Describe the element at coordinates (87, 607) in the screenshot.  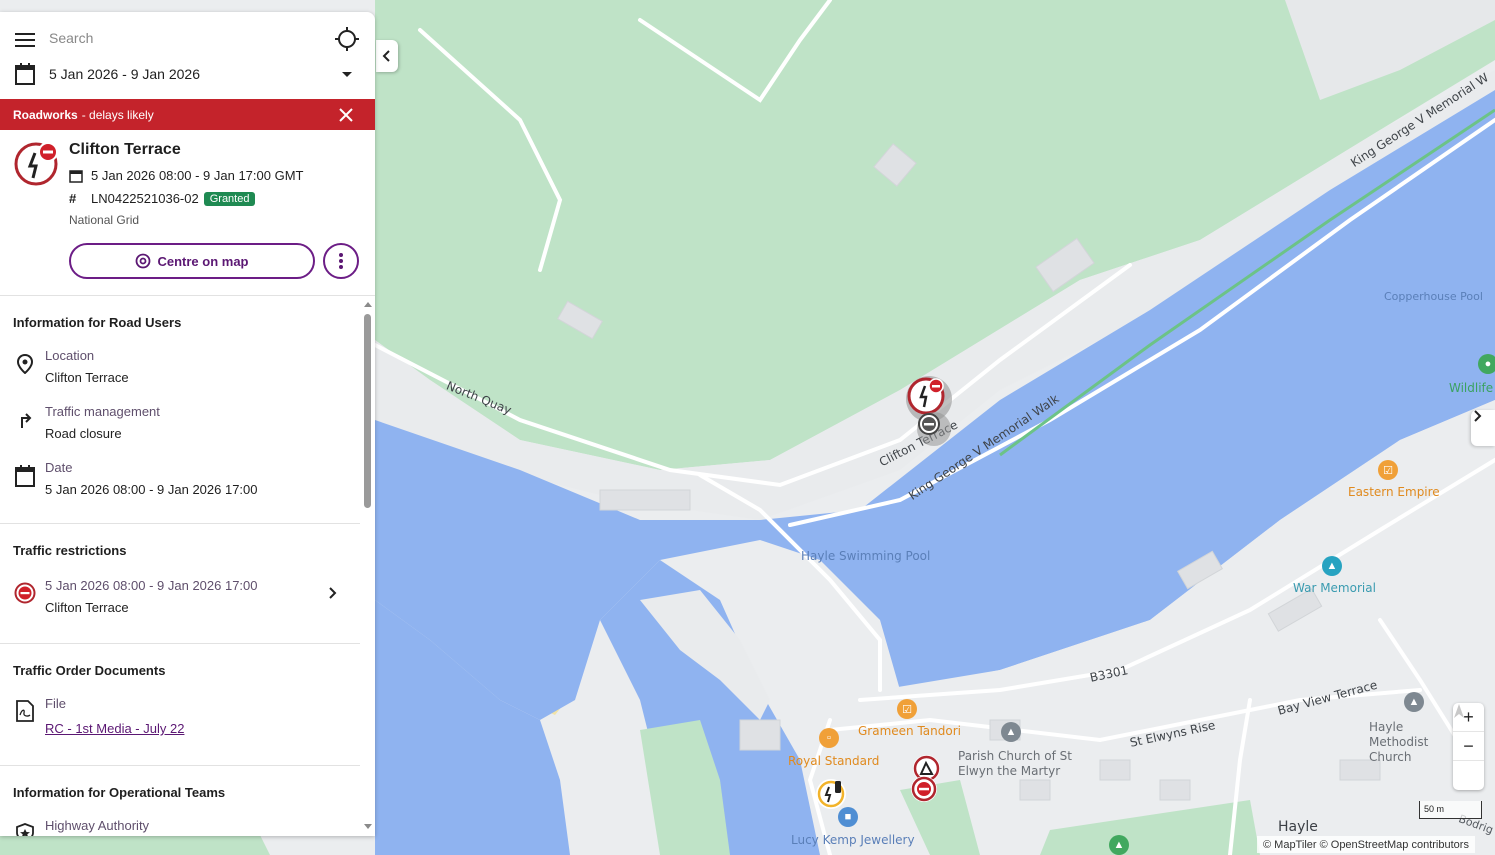
I see `restriction-location: Clifton Terrace` at that location.